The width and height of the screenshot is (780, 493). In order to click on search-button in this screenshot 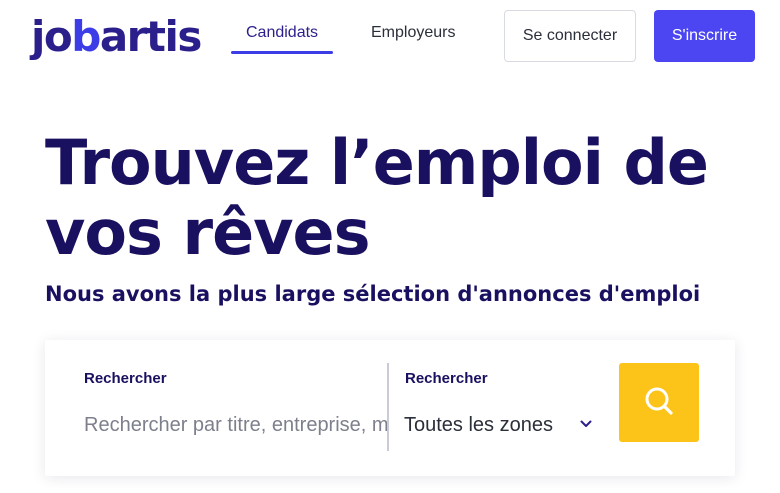, I will do `click(659, 402)`.